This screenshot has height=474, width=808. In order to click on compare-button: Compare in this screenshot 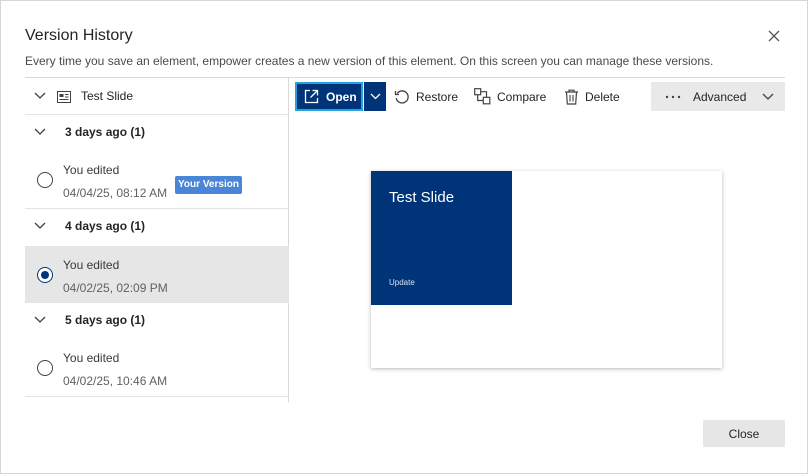, I will do `click(510, 96)`.